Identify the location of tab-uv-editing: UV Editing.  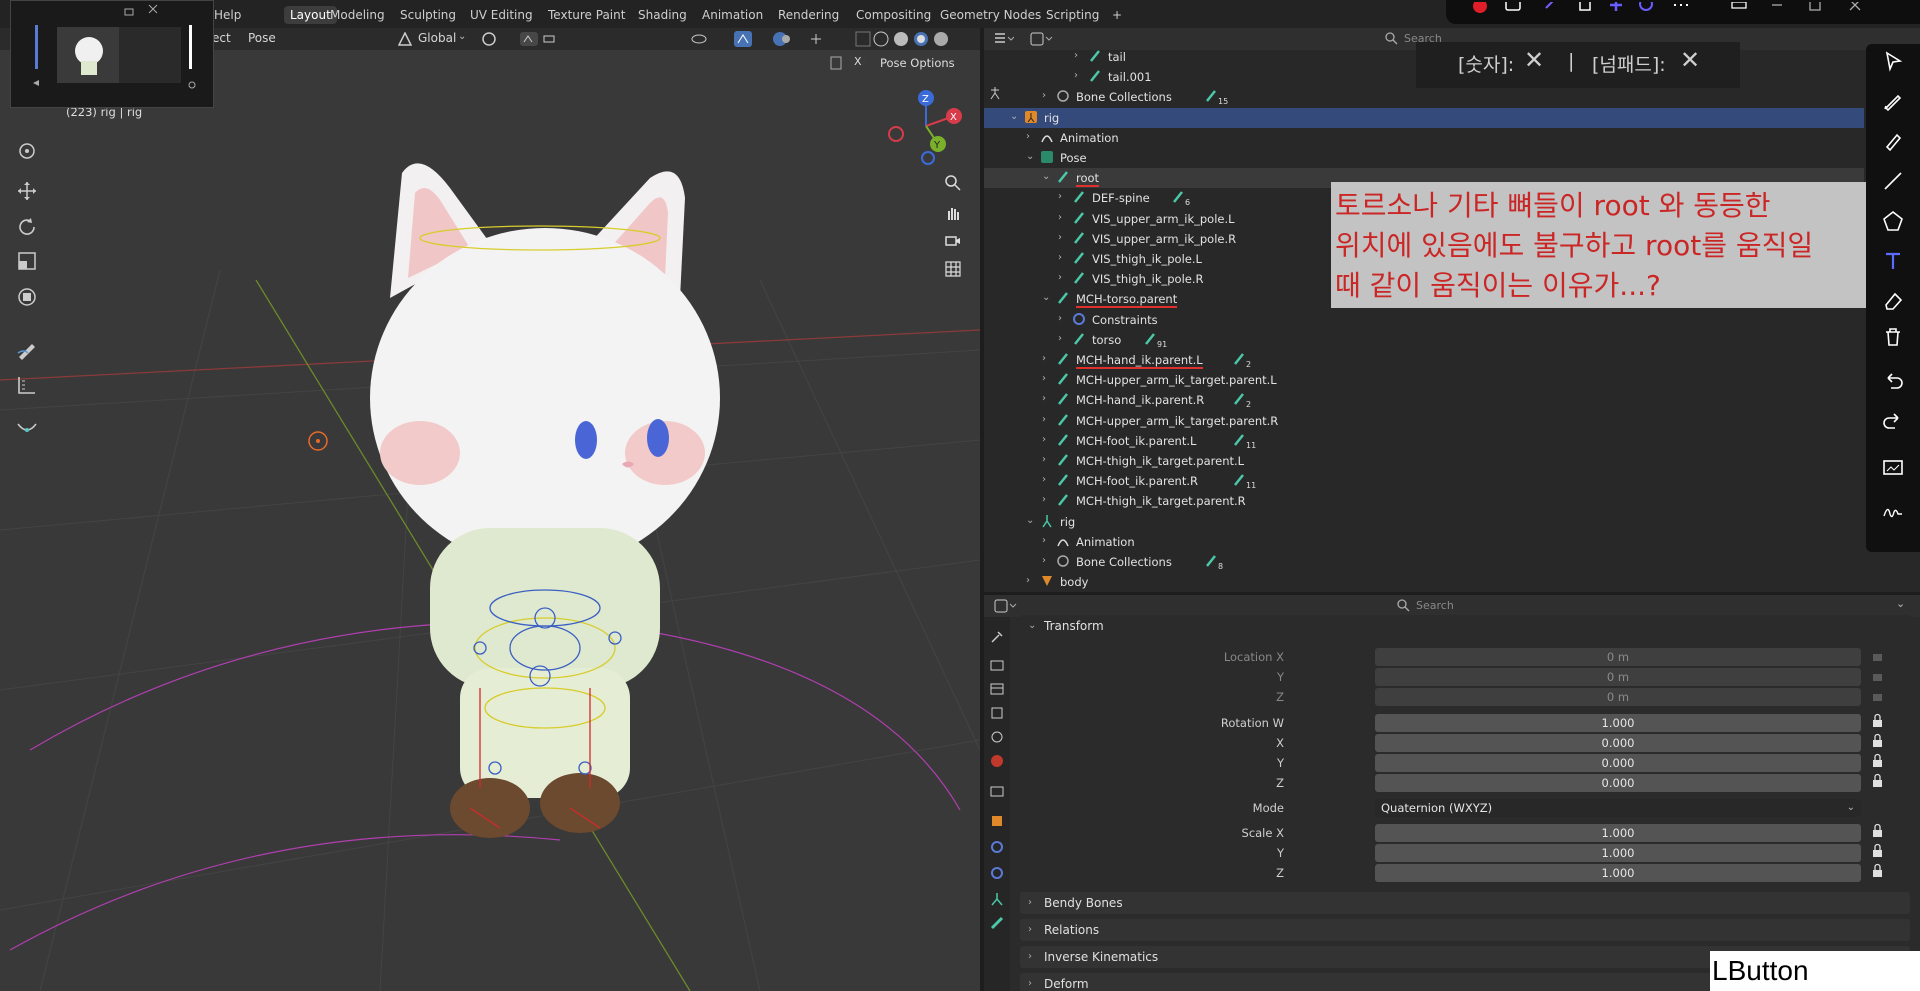
(501, 15).